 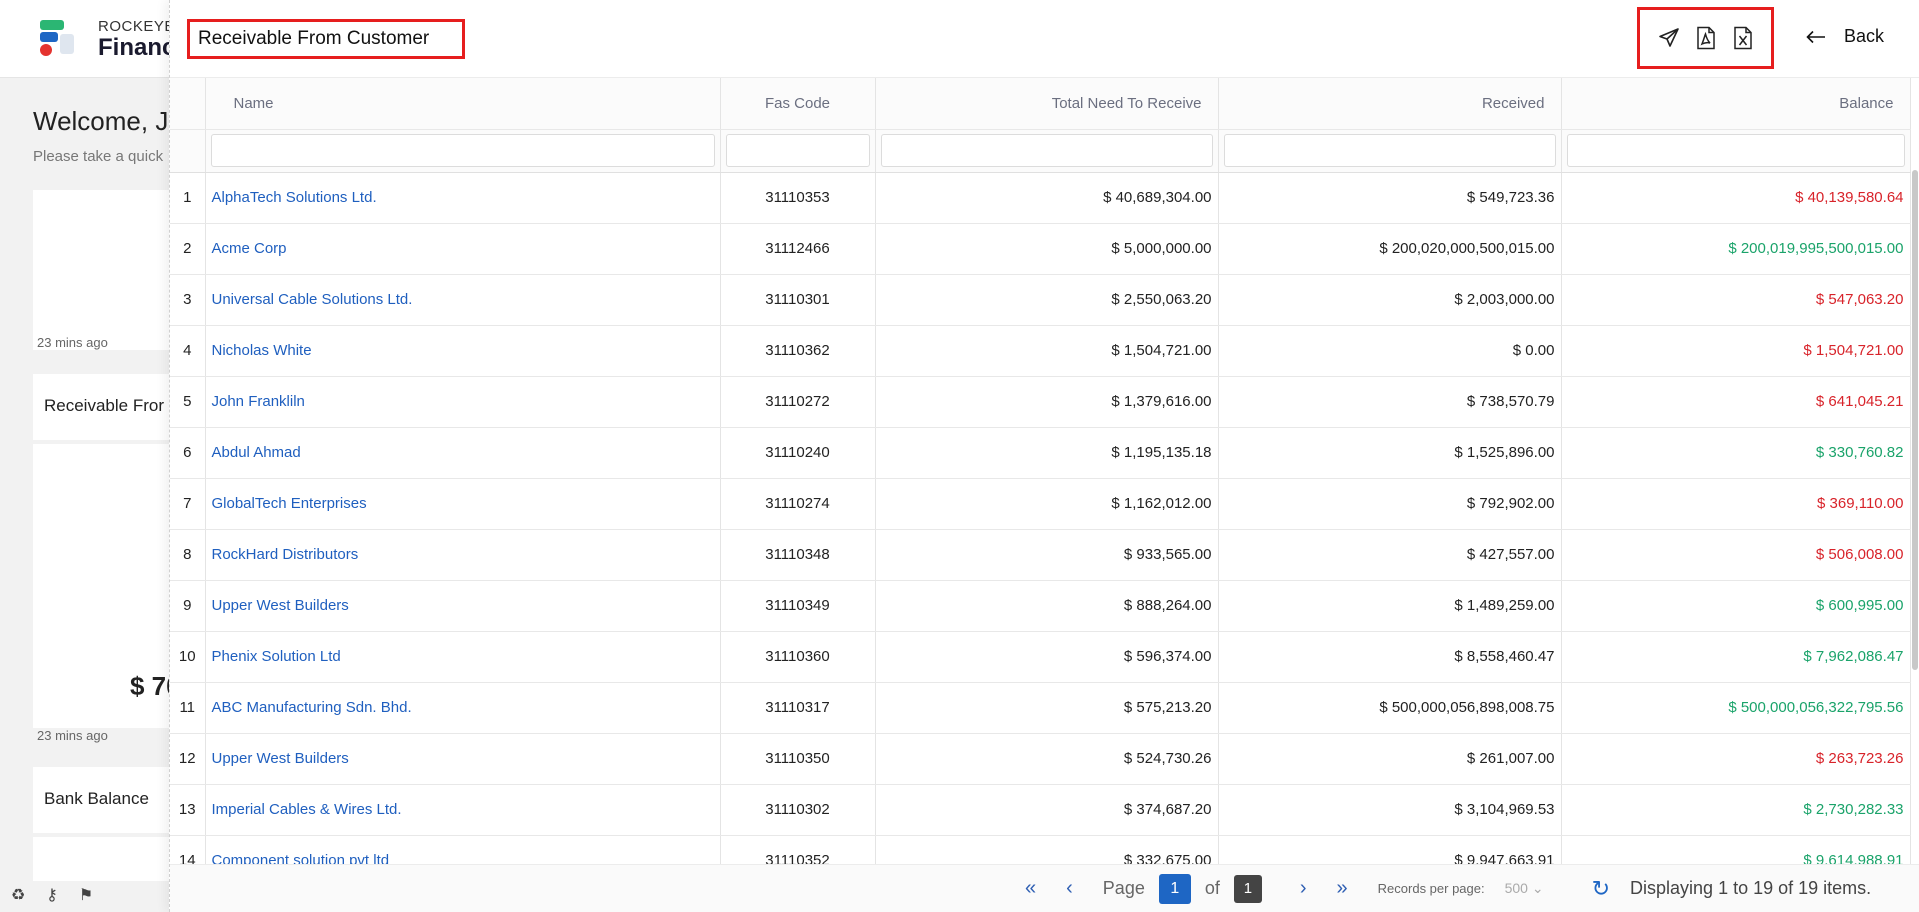 I want to click on filter-received-cell, so click(x=1390, y=151).